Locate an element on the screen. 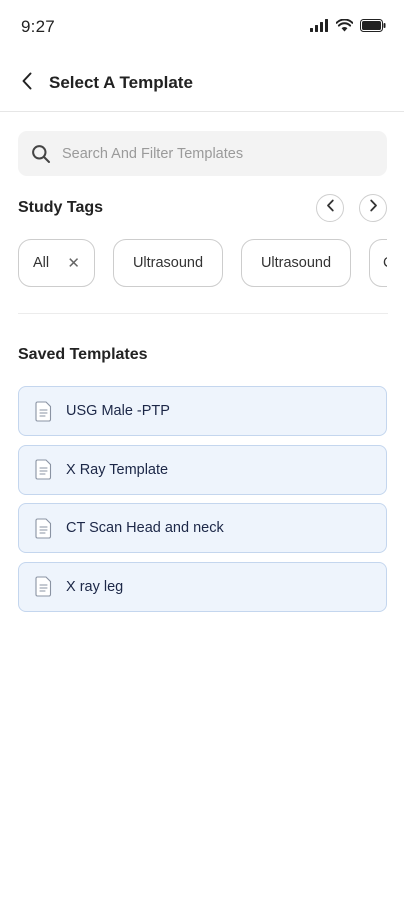 The width and height of the screenshot is (404, 900). chevron-right-icon is located at coordinates (373, 208).